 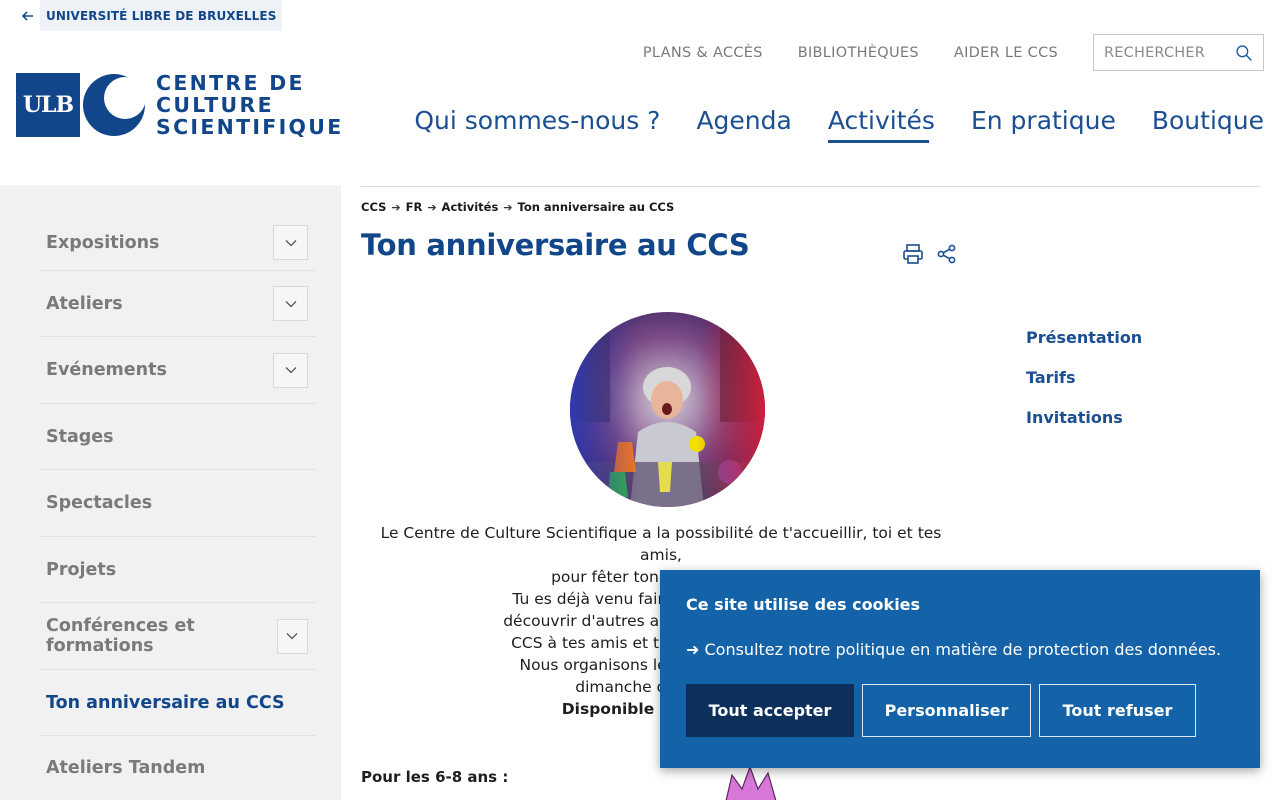 What do you see at coordinates (80, 436) in the screenshot?
I see `sidebar-item-label: Stages` at bounding box center [80, 436].